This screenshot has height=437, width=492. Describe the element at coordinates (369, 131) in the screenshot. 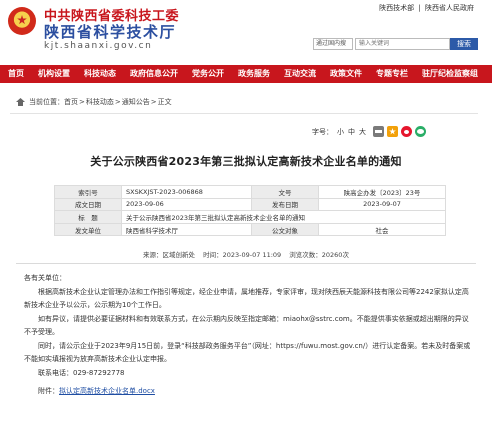

I see `article-tools: 字号： 小 中 大` at that location.